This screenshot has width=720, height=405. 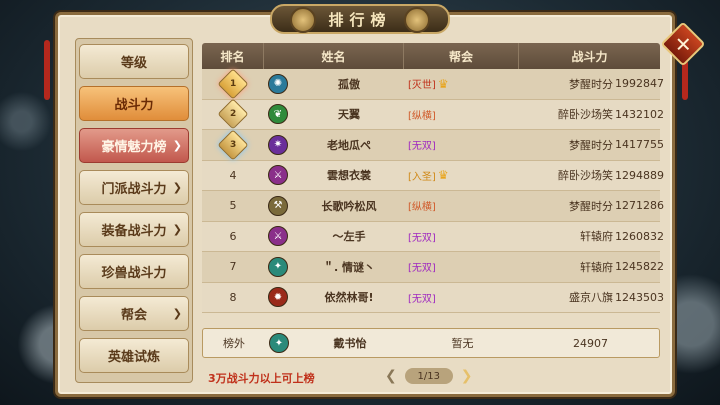 What do you see at coordinates (233, 236) in the screenshot?
I see `rank-cell: 6` at bounding box center [233, 236].